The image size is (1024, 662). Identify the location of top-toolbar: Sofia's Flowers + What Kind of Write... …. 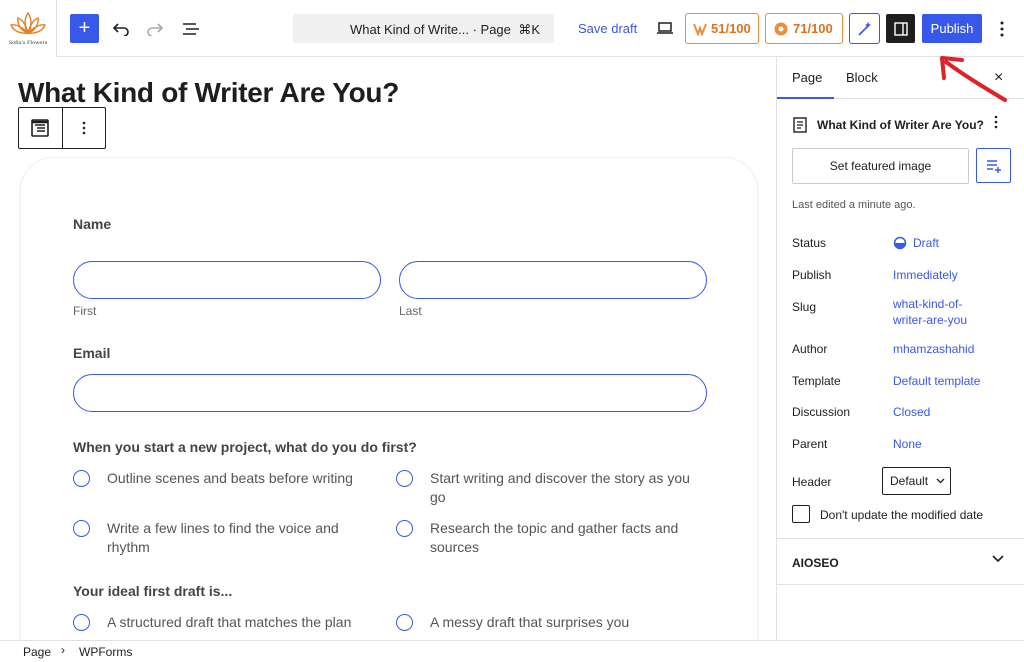
(512, 28).